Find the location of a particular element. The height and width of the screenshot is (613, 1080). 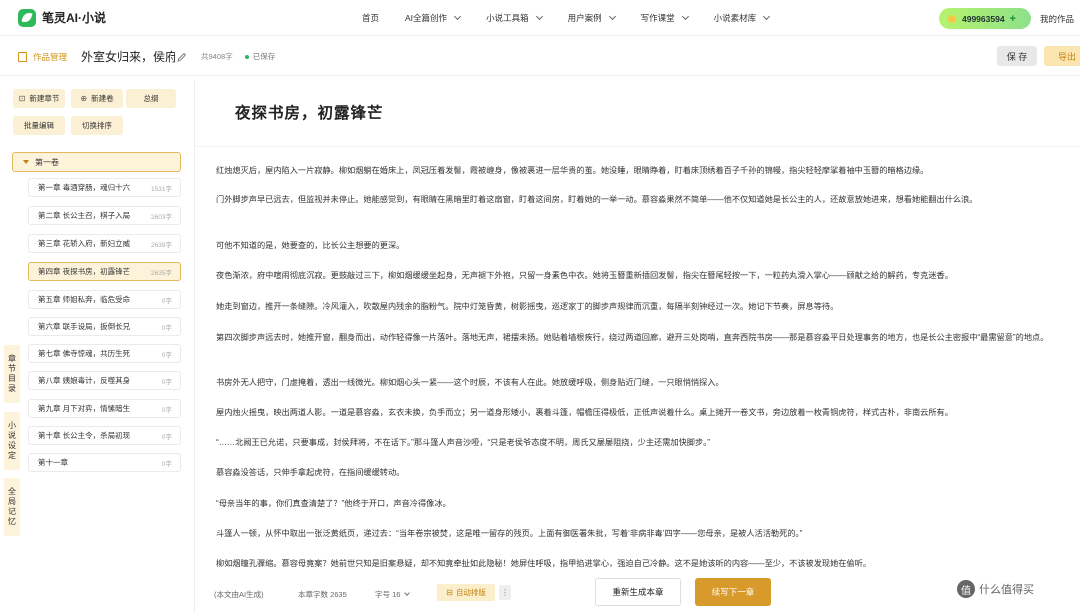

chapter-item: 第十章 长公主令，杀局初现 0字 is located at coordinates (104, 435).